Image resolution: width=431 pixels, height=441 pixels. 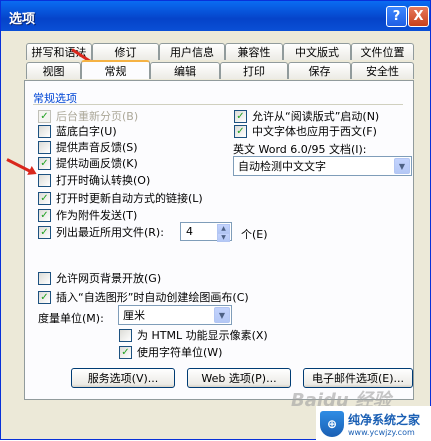 What do you see at coordinates (109, 278) in the screenshot?
I see `option-label: 允许网页背景开放(G)` at bounding box center [109, 278].